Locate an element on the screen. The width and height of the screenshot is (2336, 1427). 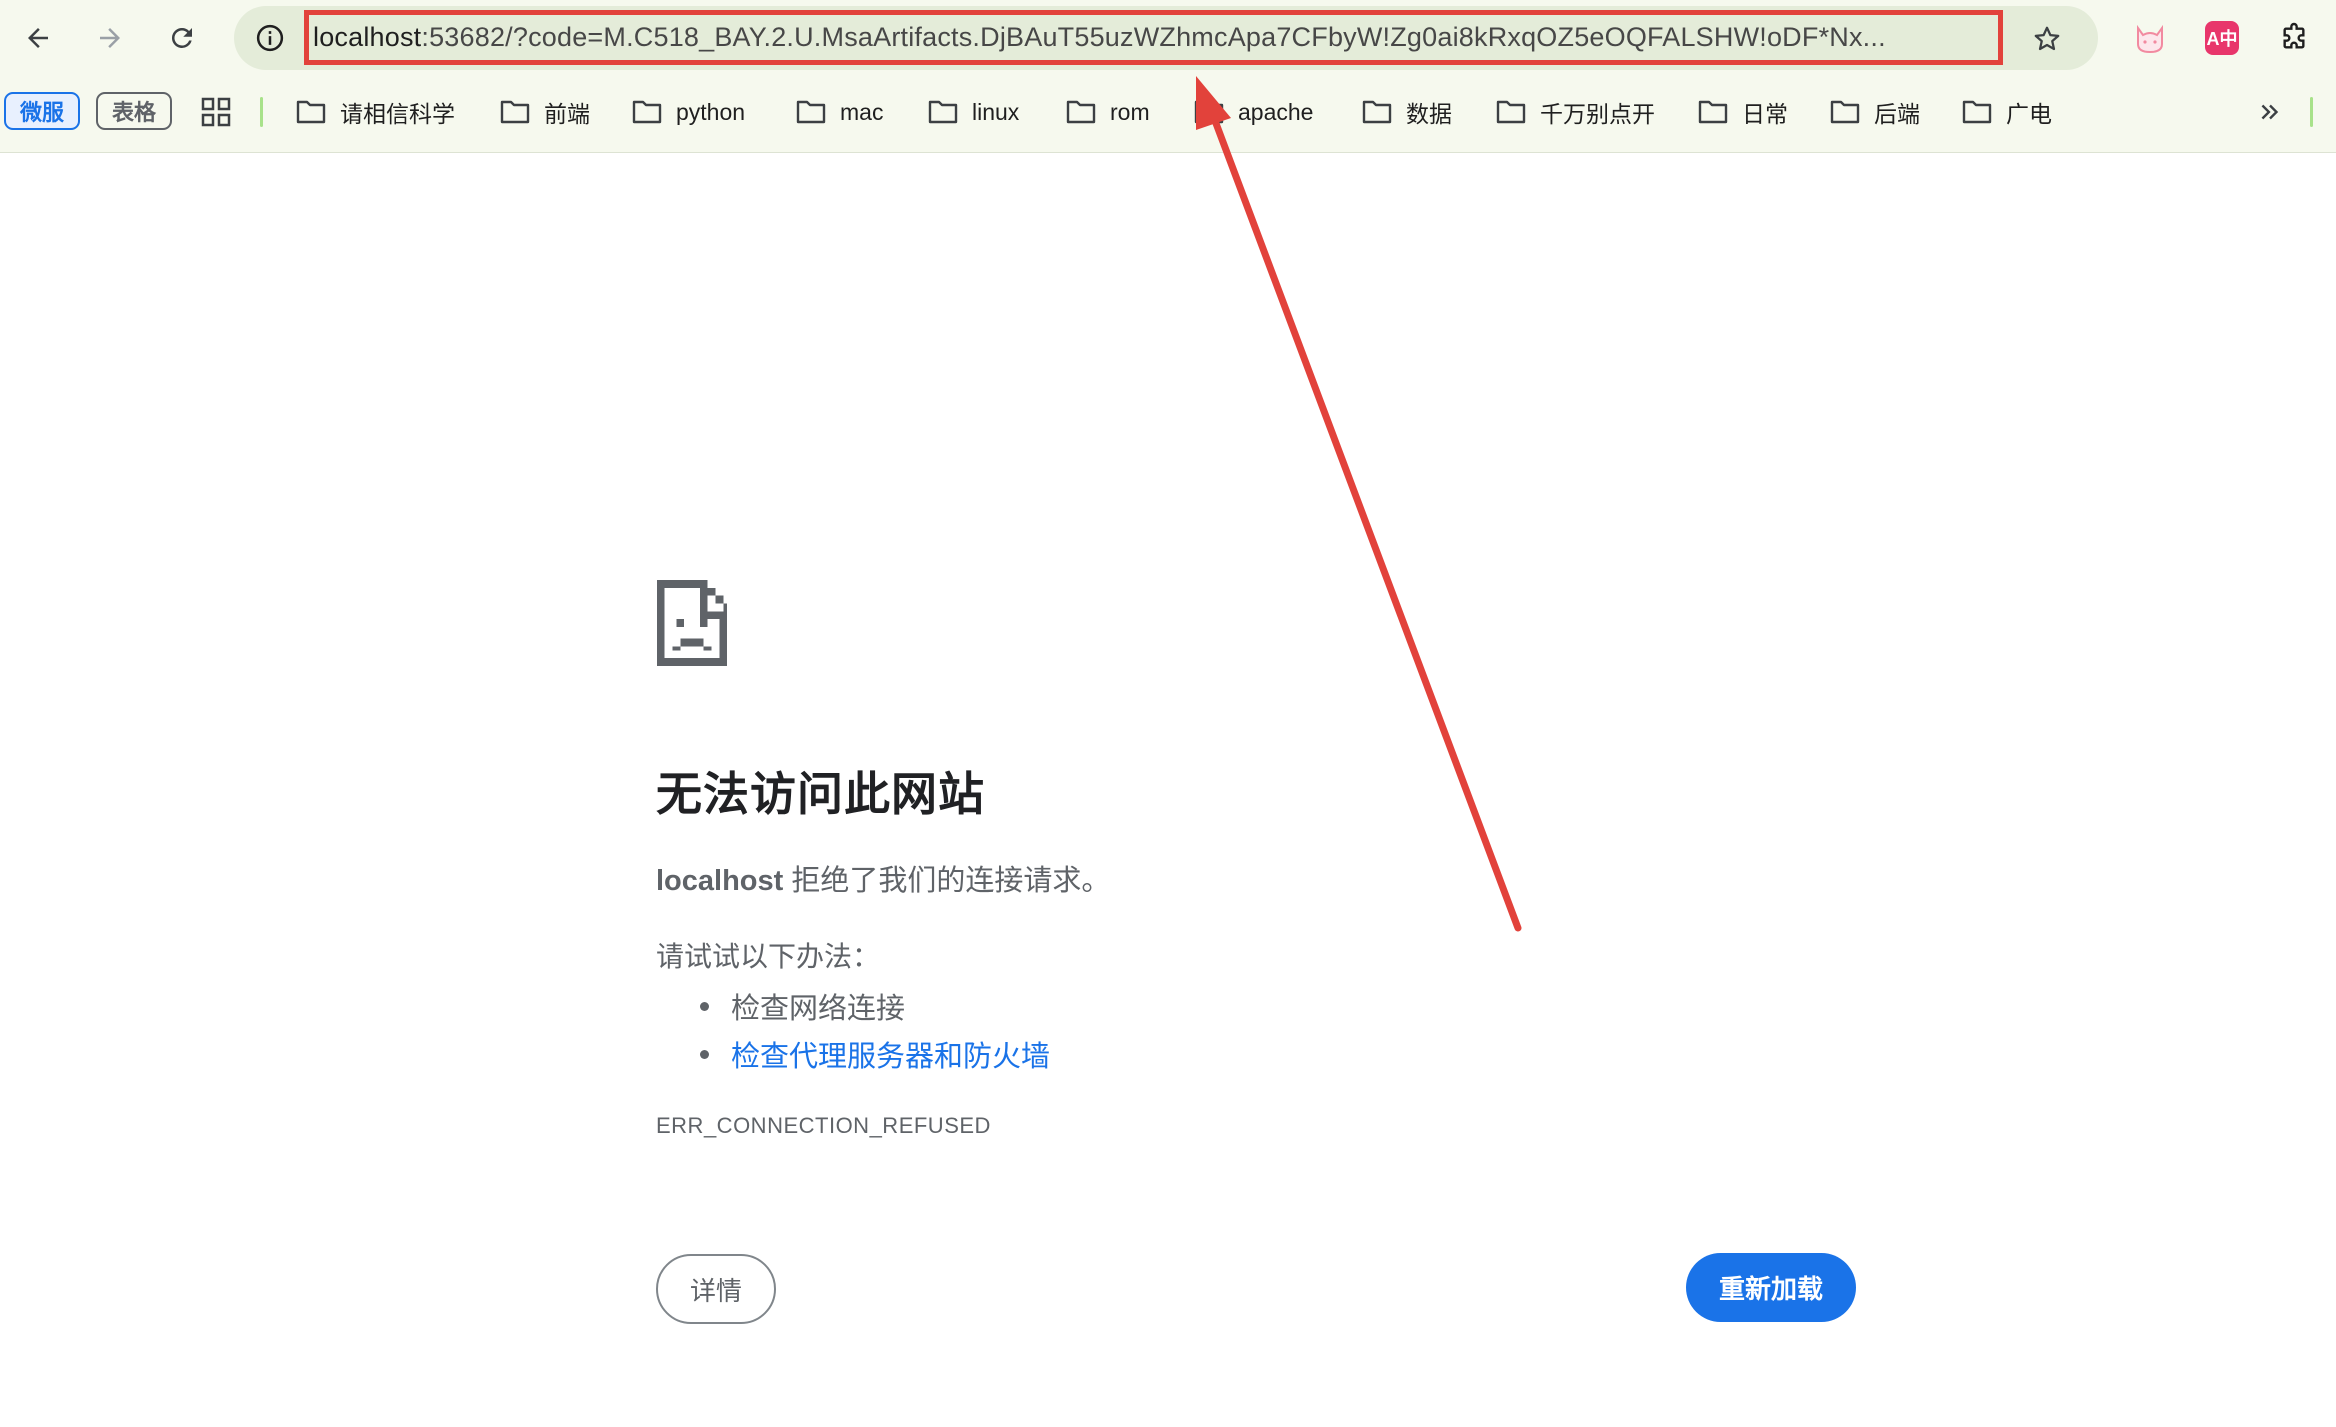
bookmark-folder-label: 请相信科学 is located at coordinates (397, 114).